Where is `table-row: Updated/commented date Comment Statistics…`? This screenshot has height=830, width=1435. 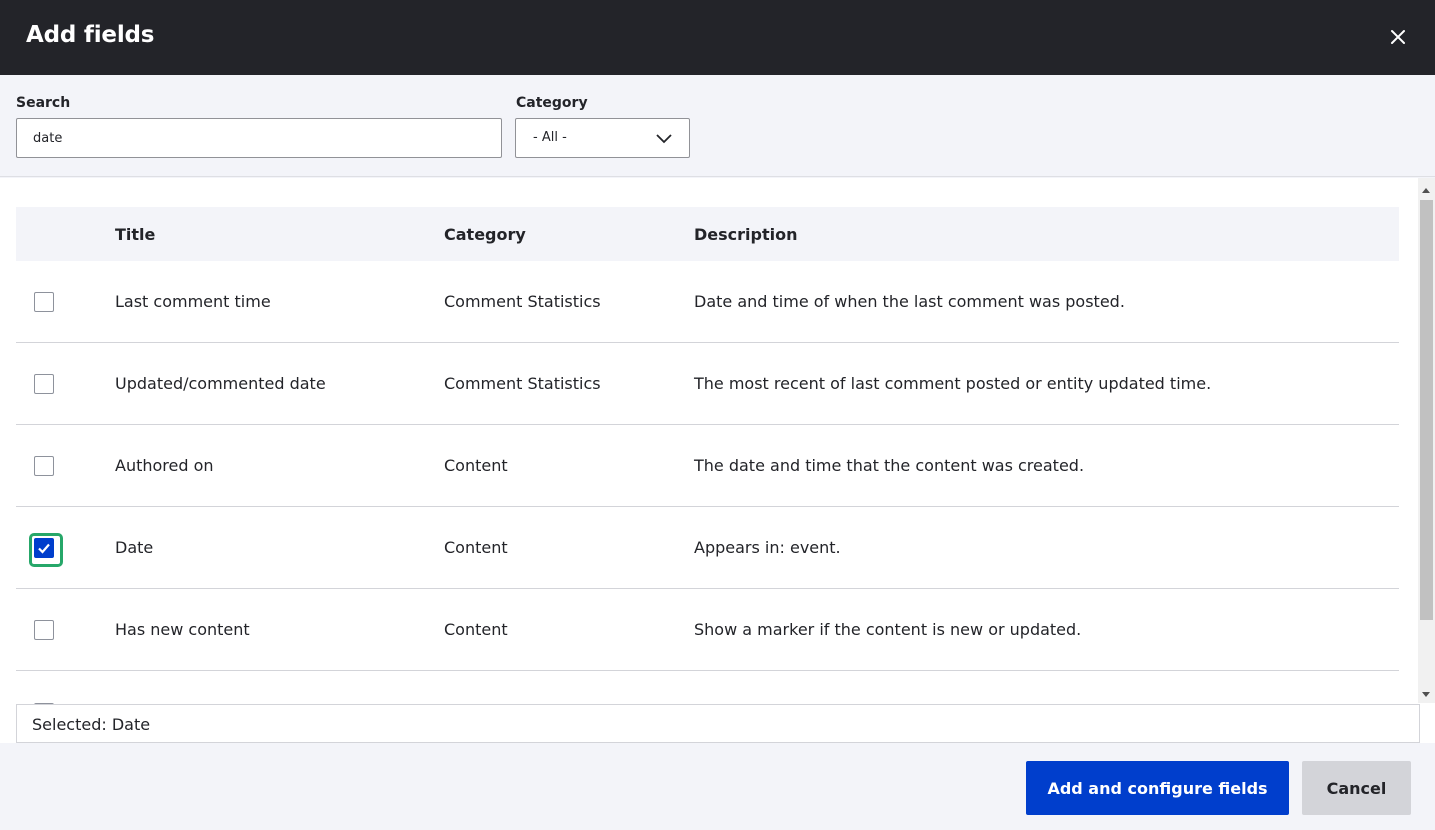
table-row: Updated/commented date Comment Statistics… is located at coordinates (707, 384).